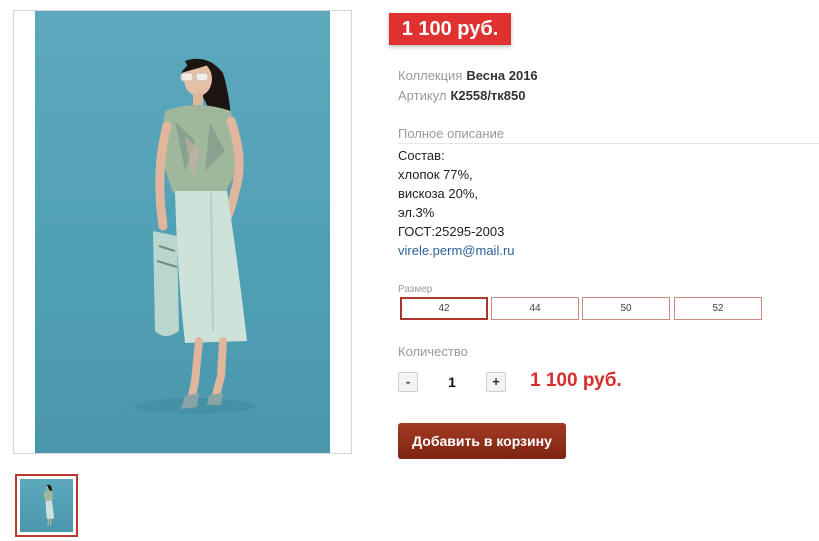 The width and height of the screenshot is (819, 541). Describe the element at coordinates (422, 95) in the screenshot. I see `article-label: Артикул` at that location.